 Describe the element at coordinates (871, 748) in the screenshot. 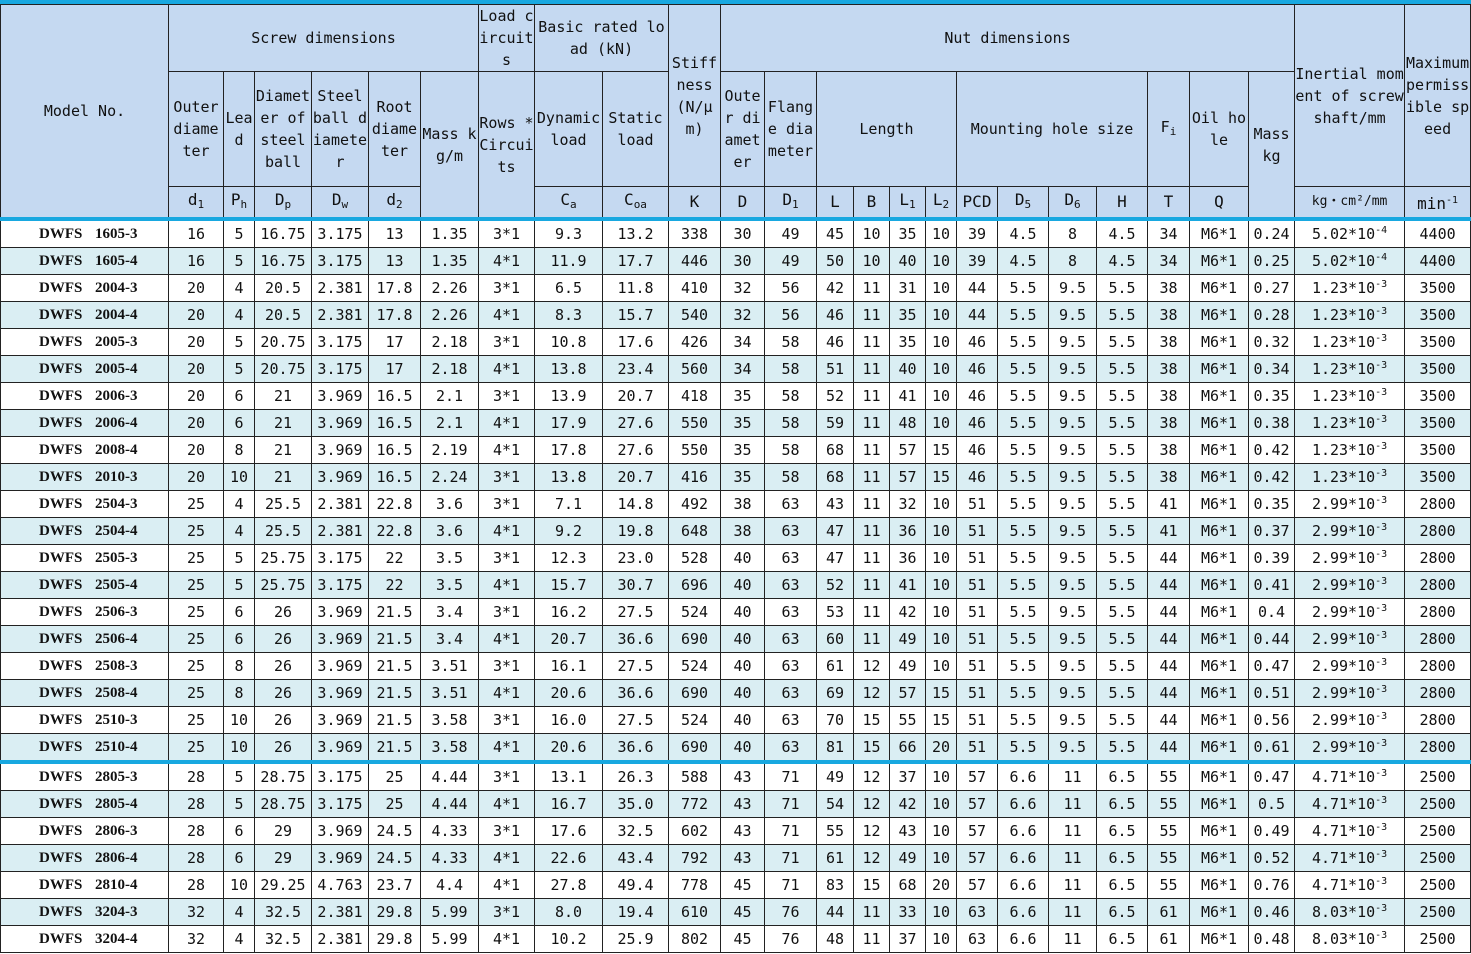

I see `cell-b: 15` at that location.